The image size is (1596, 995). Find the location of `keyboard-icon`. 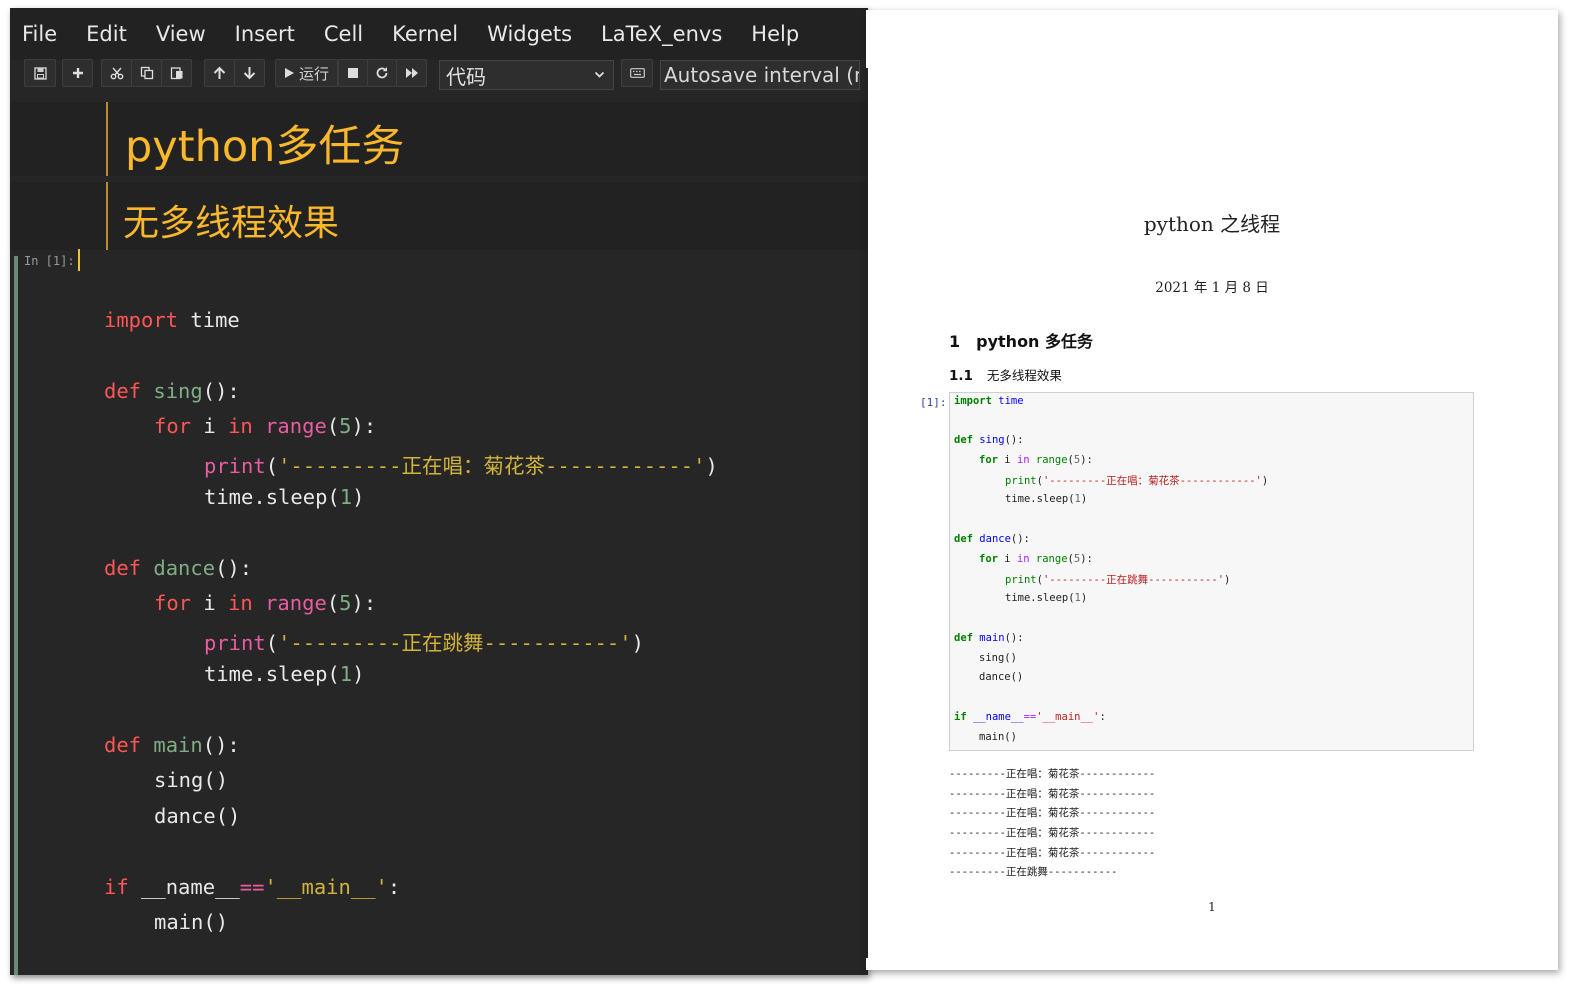

keyboard-icon is located at coordinates (637, 73).